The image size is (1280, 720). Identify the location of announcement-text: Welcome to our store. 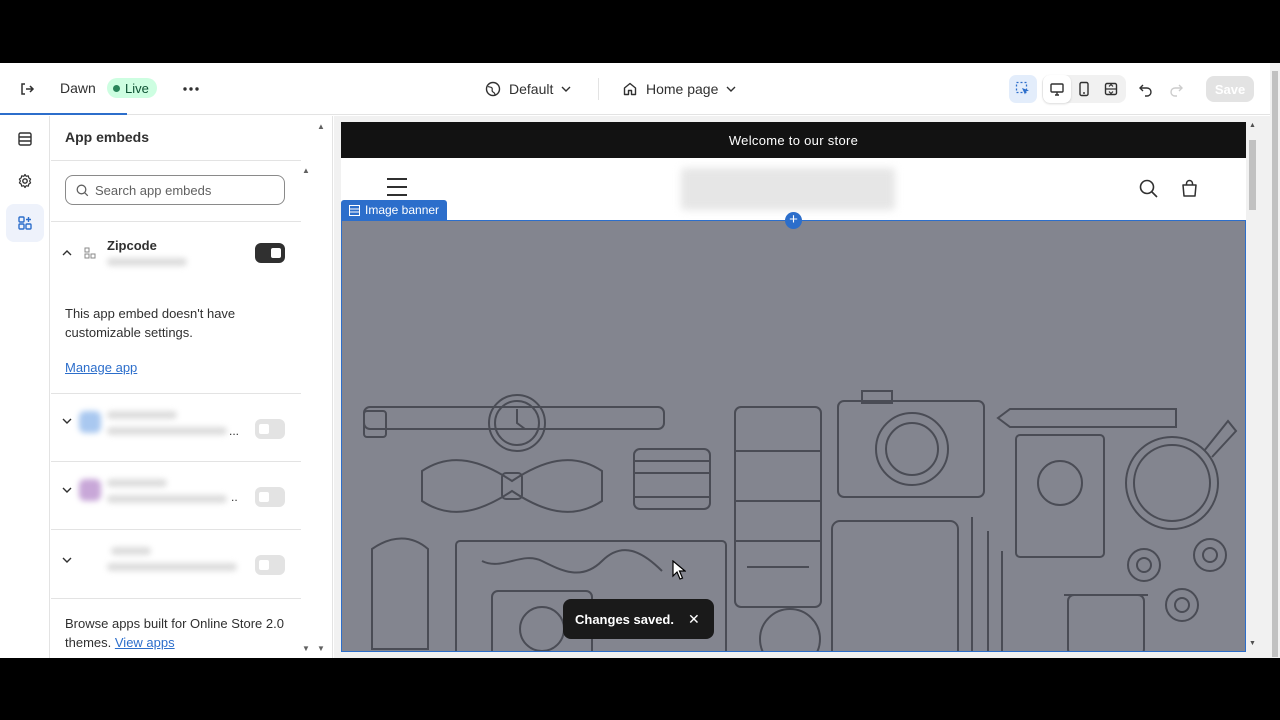
(793, 140).